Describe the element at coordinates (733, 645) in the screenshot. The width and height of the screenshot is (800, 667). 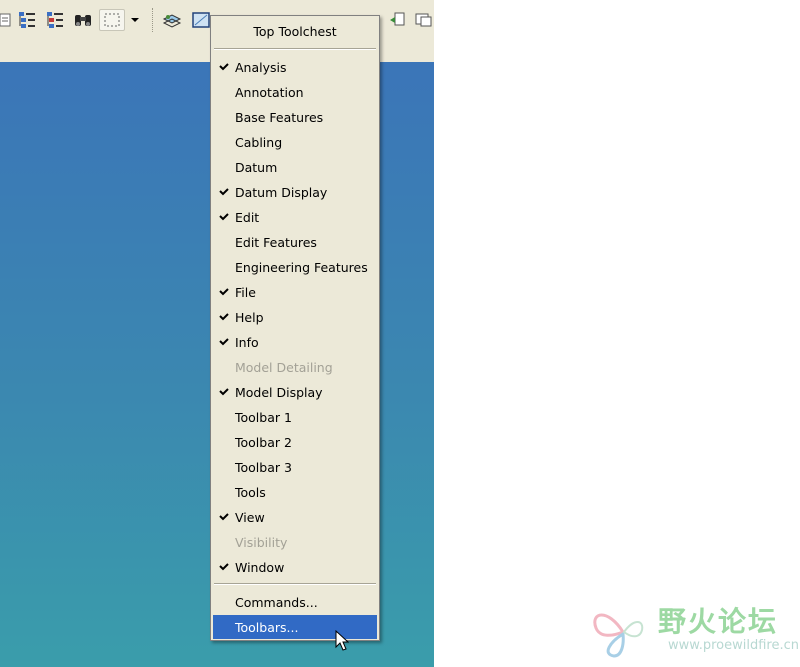
I see `watermark-url: www.proewildfire.cn` at that location.